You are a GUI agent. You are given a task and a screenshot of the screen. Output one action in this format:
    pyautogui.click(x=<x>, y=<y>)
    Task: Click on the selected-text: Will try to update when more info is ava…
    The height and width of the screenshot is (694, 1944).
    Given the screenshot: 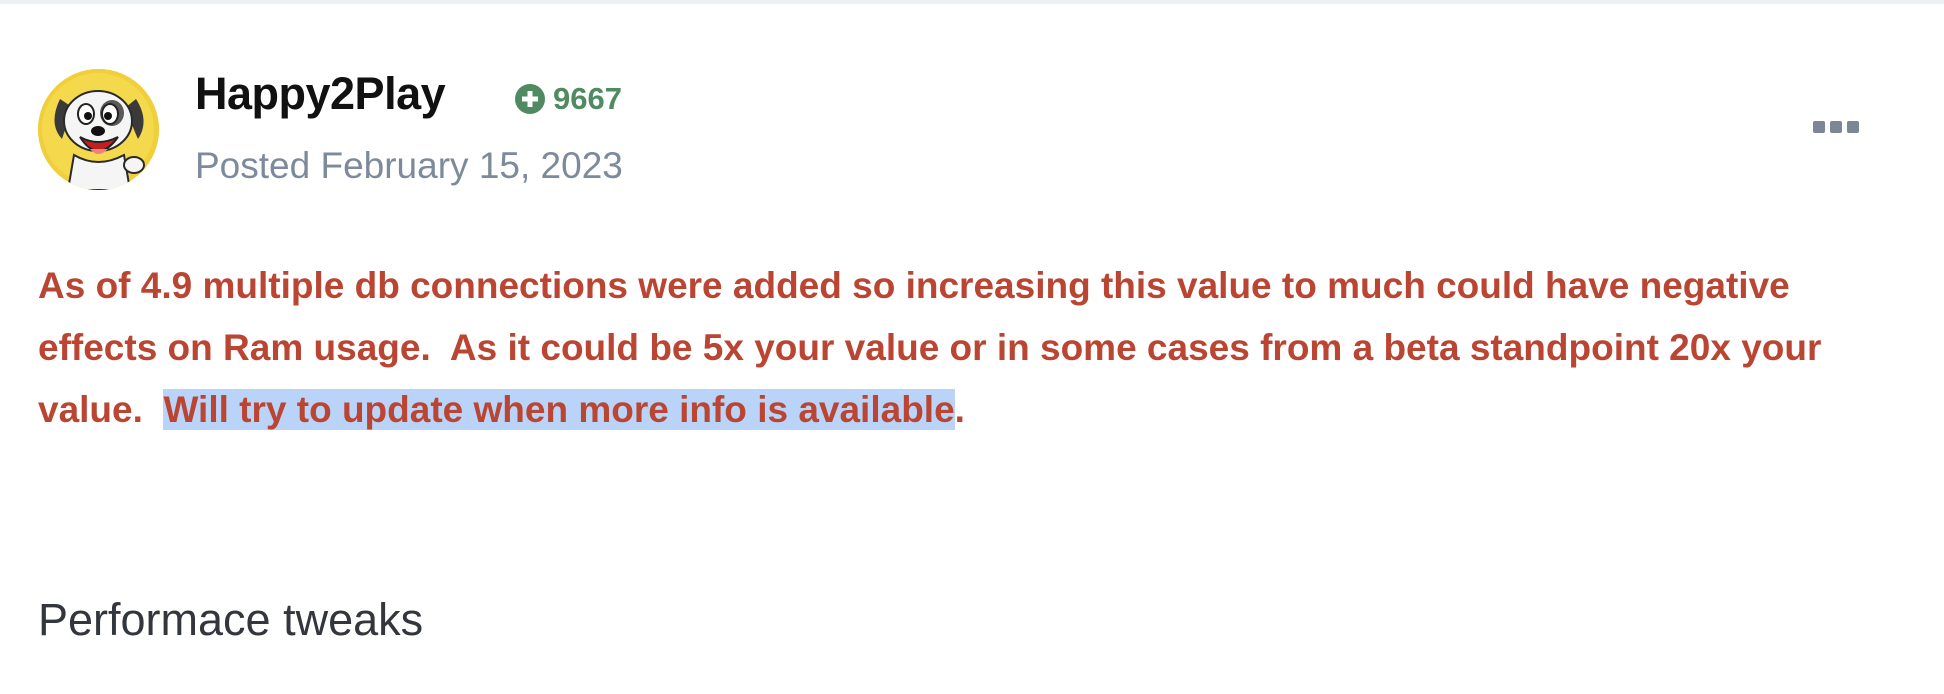 What is the action you would take?
    pyautogui.click(x=559, y=409)
    